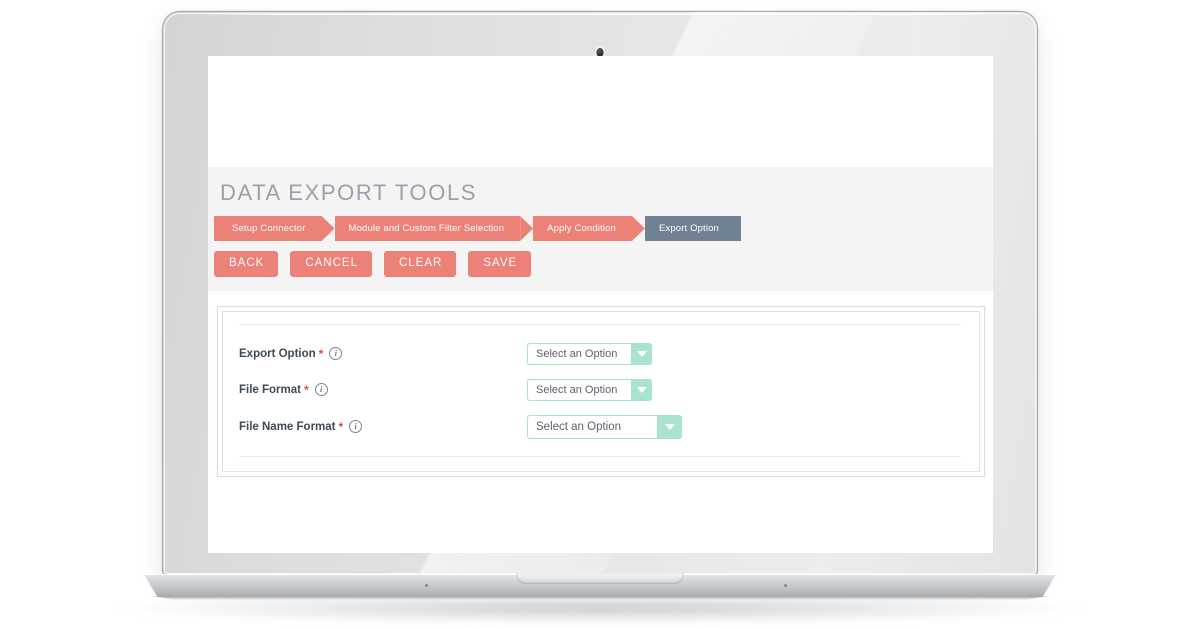 The width and height of the screenshot is (1200, 630). I want to click on save-button: SAVE, so click(500, 264).